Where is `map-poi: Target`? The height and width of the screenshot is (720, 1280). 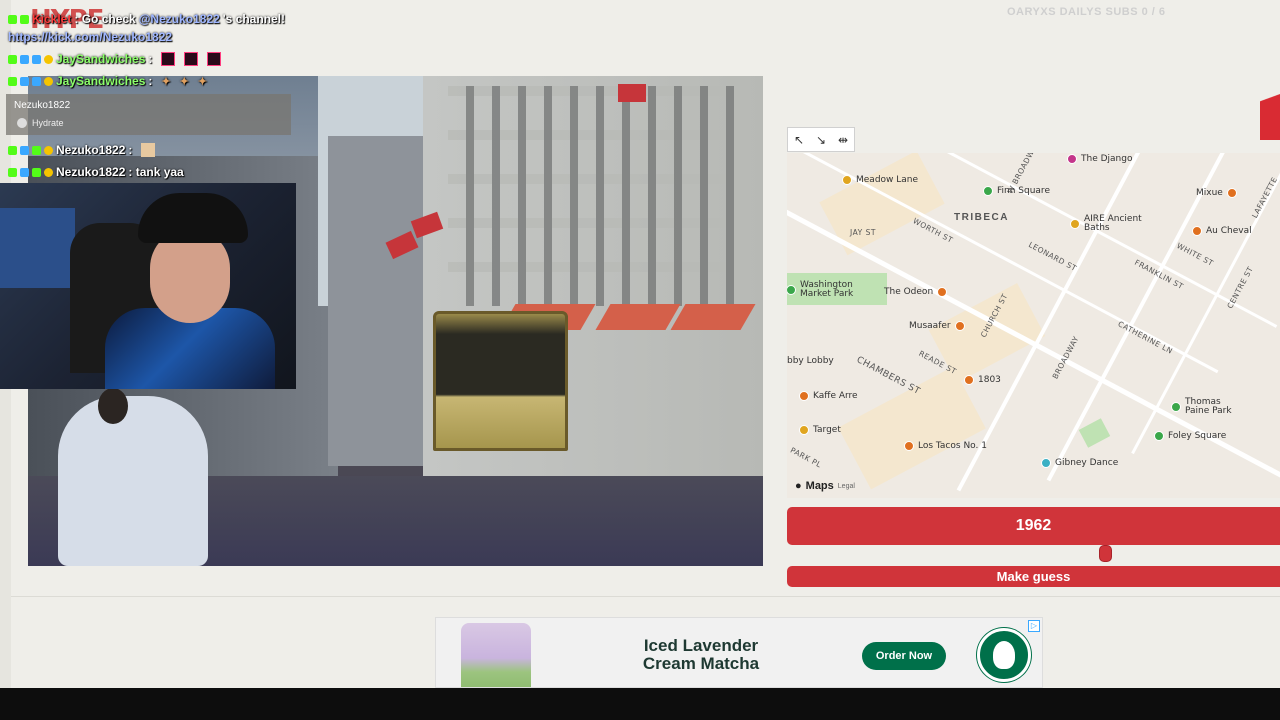
map-poi: Target is located at coordinates (820, 430).